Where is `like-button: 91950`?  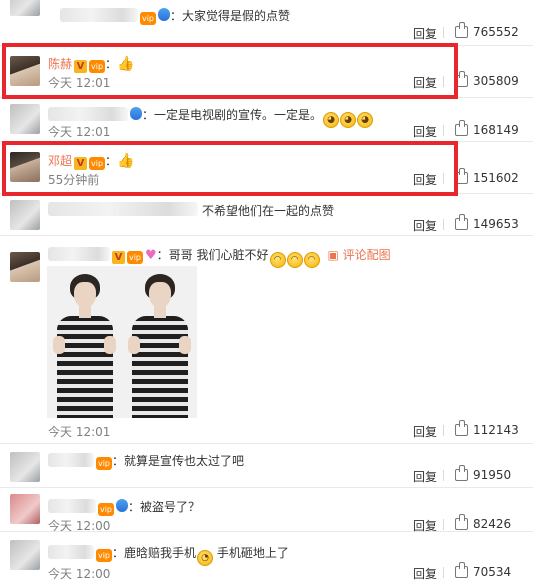
like-button: 91950 is located at coordinates (483, 473).